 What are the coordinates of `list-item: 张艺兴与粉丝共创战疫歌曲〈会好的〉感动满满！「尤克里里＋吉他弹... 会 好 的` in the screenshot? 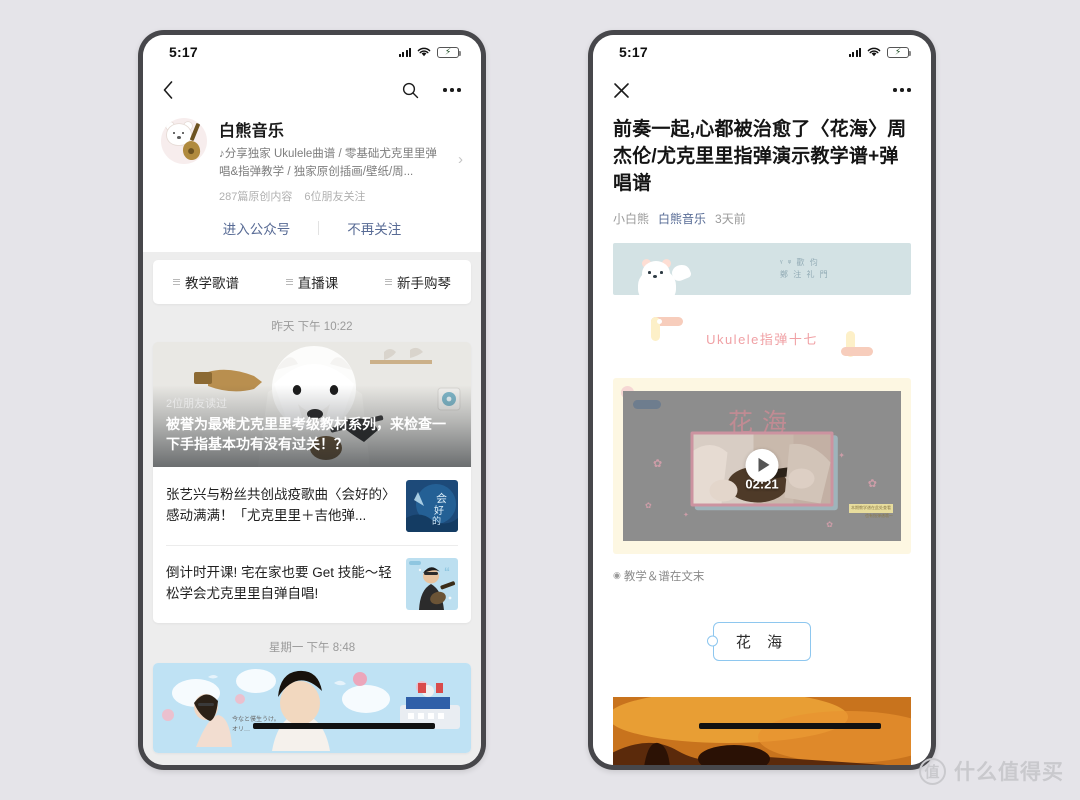 It's located at (312, 506).